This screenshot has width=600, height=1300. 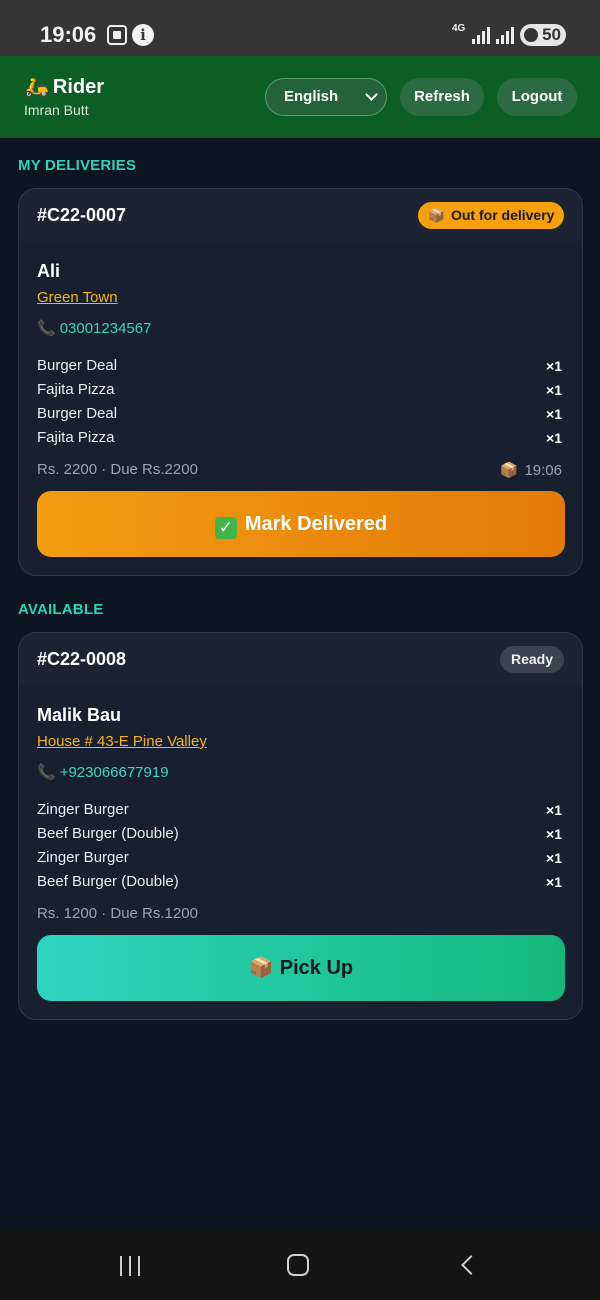 I want to click on status-bar: 19:06 i 4G 50, so click(x=300, y=28).